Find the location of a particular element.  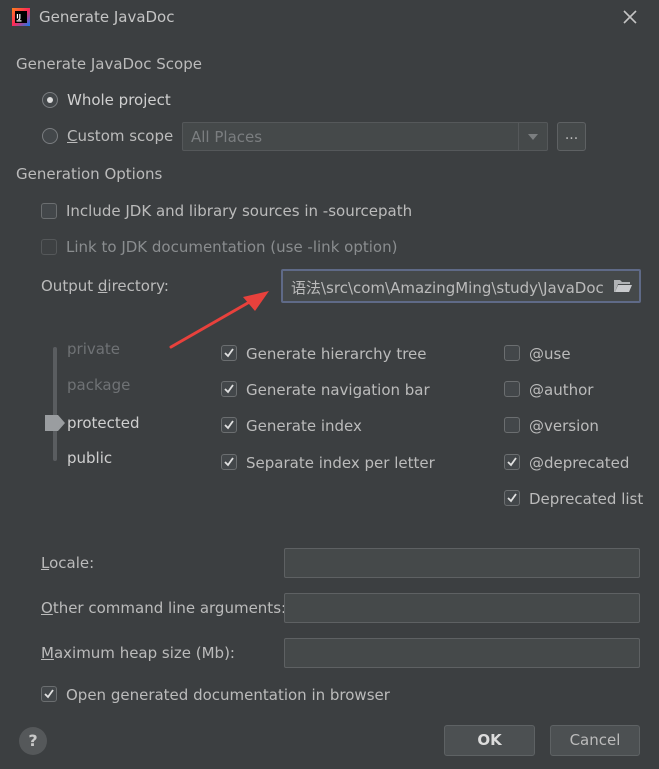

locale-label: Locale: is located at coordinates (68, 563).